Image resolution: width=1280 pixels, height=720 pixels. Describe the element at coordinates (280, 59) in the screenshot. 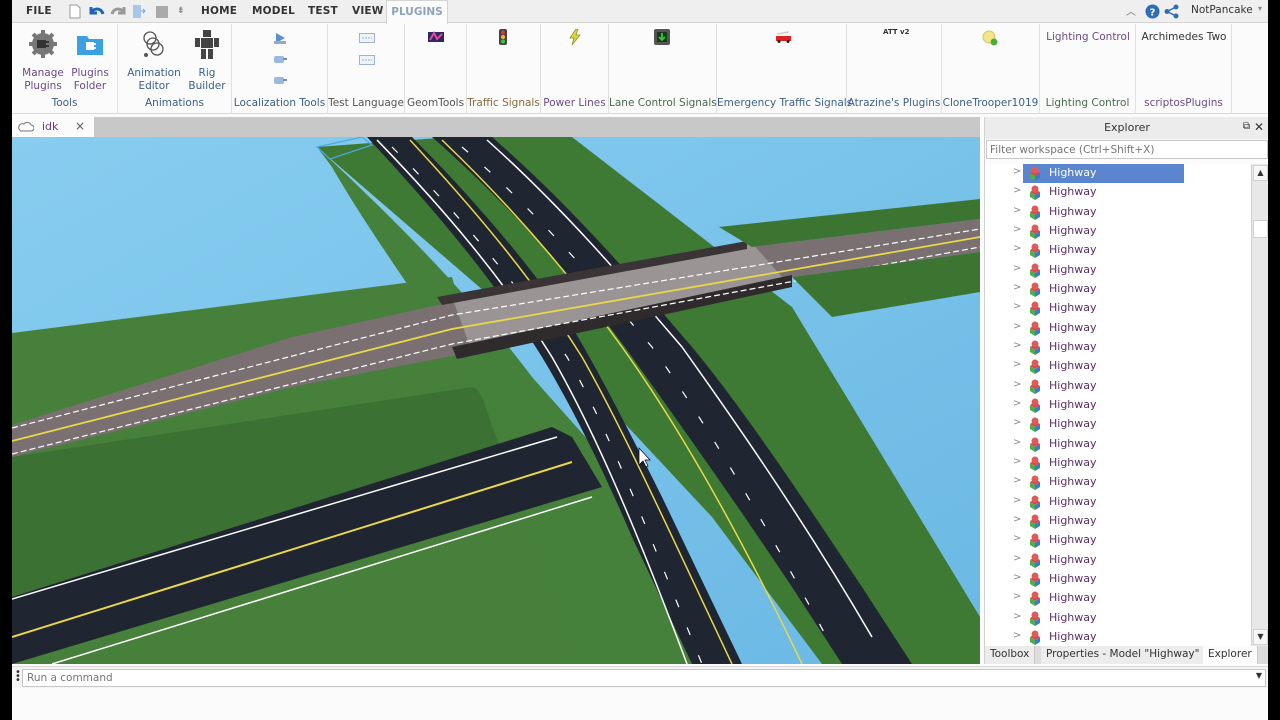

I see `localization-export-icon` at that location.